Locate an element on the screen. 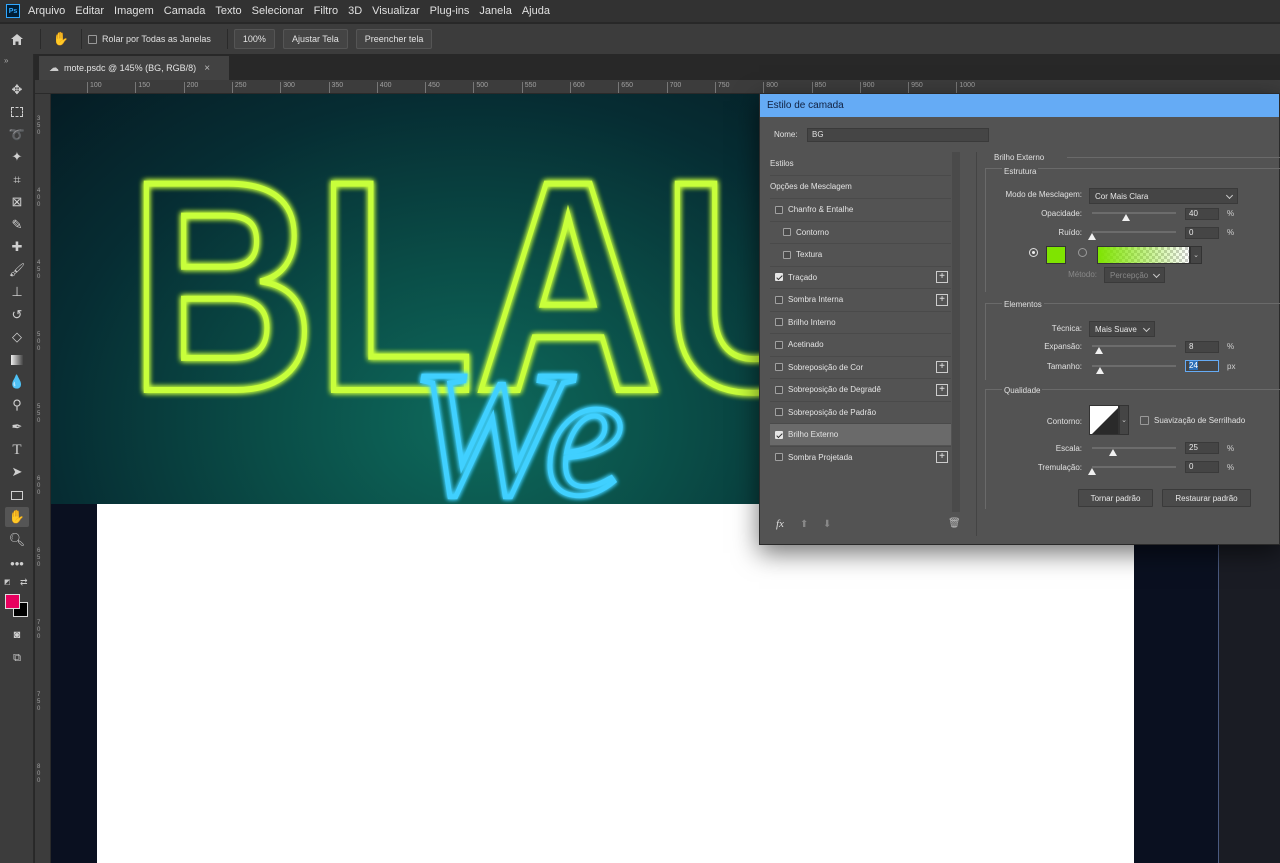  menu-item: 3D is located at coordinates (355, 11).